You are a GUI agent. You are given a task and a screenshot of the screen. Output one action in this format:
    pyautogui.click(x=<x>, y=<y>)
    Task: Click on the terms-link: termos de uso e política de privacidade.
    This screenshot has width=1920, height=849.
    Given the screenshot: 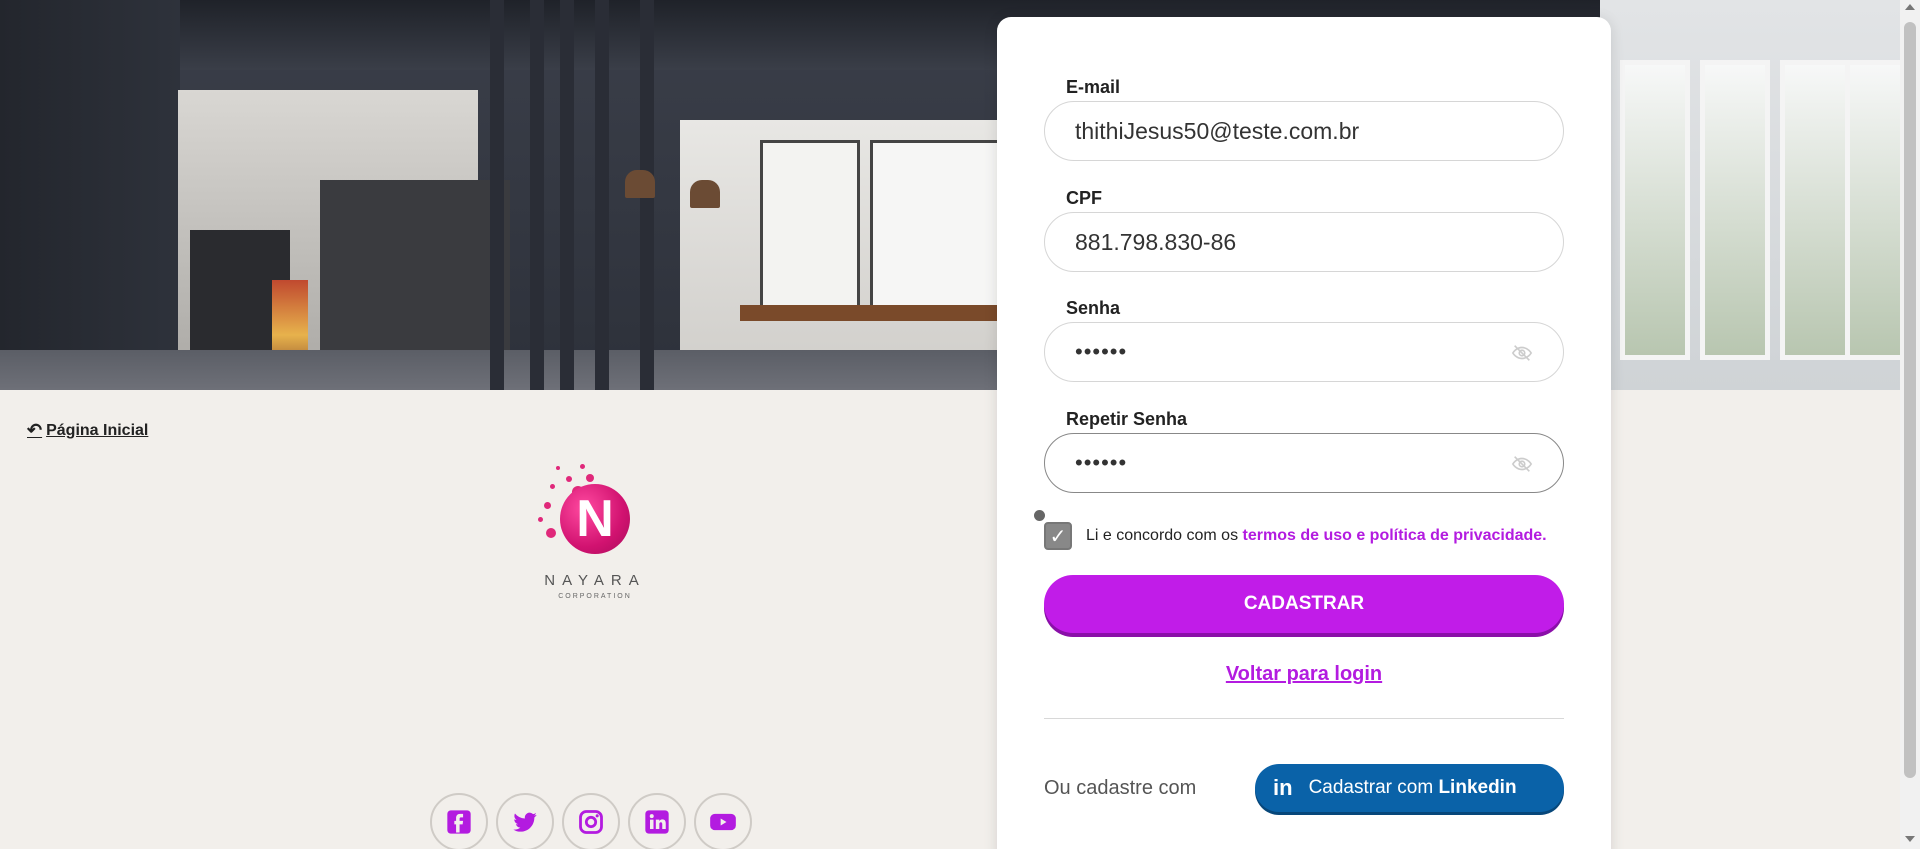 What is the action you would take?
    pyautogui.click(x=1395, y=535)
    